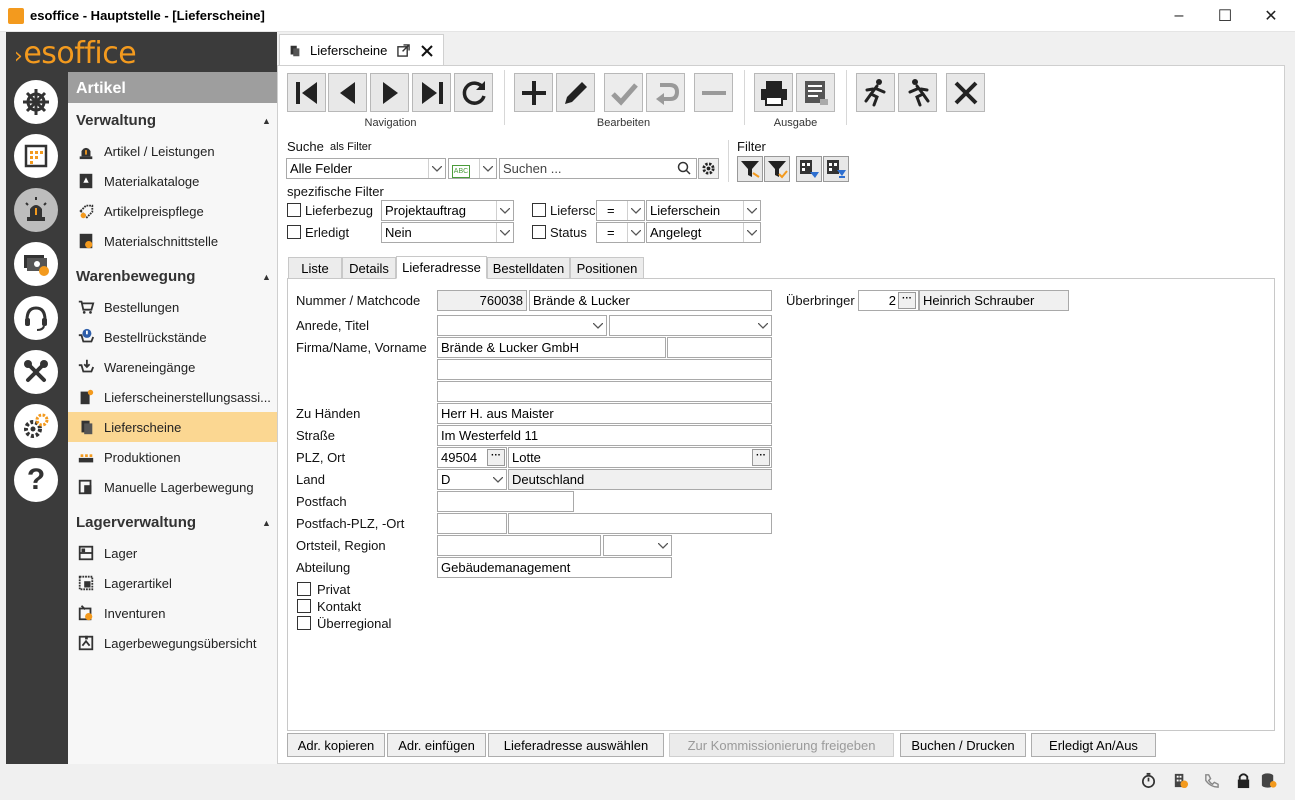 This screenshot has width=1295, height=800. What do you see at coordinates (519, 545) in the screenshot?
I see `ortsteil-field` at bounding box center [519, 545].